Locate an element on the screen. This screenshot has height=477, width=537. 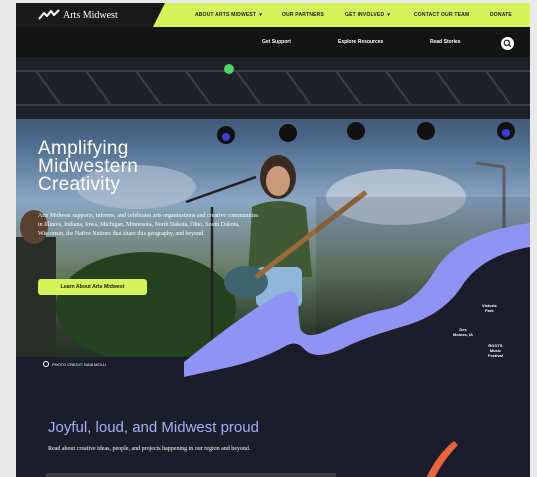
decorative-swoosh is located at coordinates (442, 459).